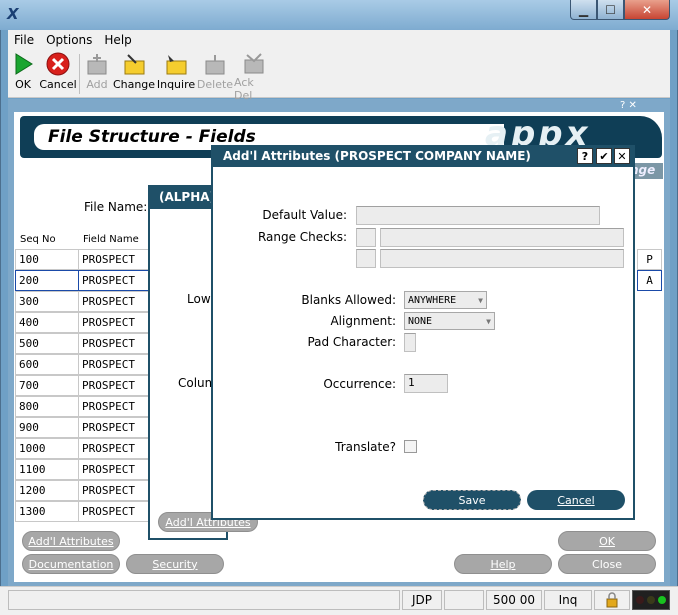 Image resolution: width=678 pixels, height=615 pixels. Describe the element at coordinates (47, 511) in the screenshot. I see `row-seq-no: 1300` at that location.